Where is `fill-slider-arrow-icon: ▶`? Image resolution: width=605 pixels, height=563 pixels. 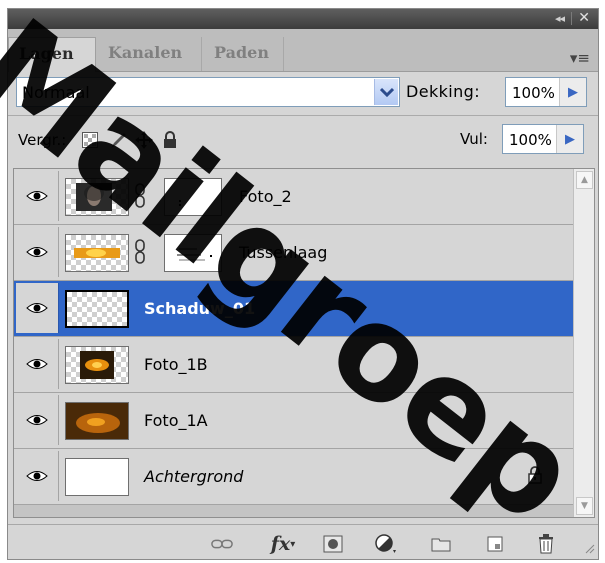
fill-slider-arrow-icon: ▶ is located at coordinates (569, 139).